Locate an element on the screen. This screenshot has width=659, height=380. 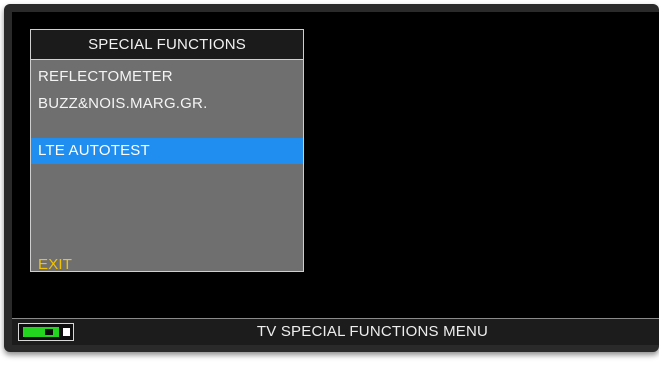
charging-plug-icon is located at coordinates (49, 332).